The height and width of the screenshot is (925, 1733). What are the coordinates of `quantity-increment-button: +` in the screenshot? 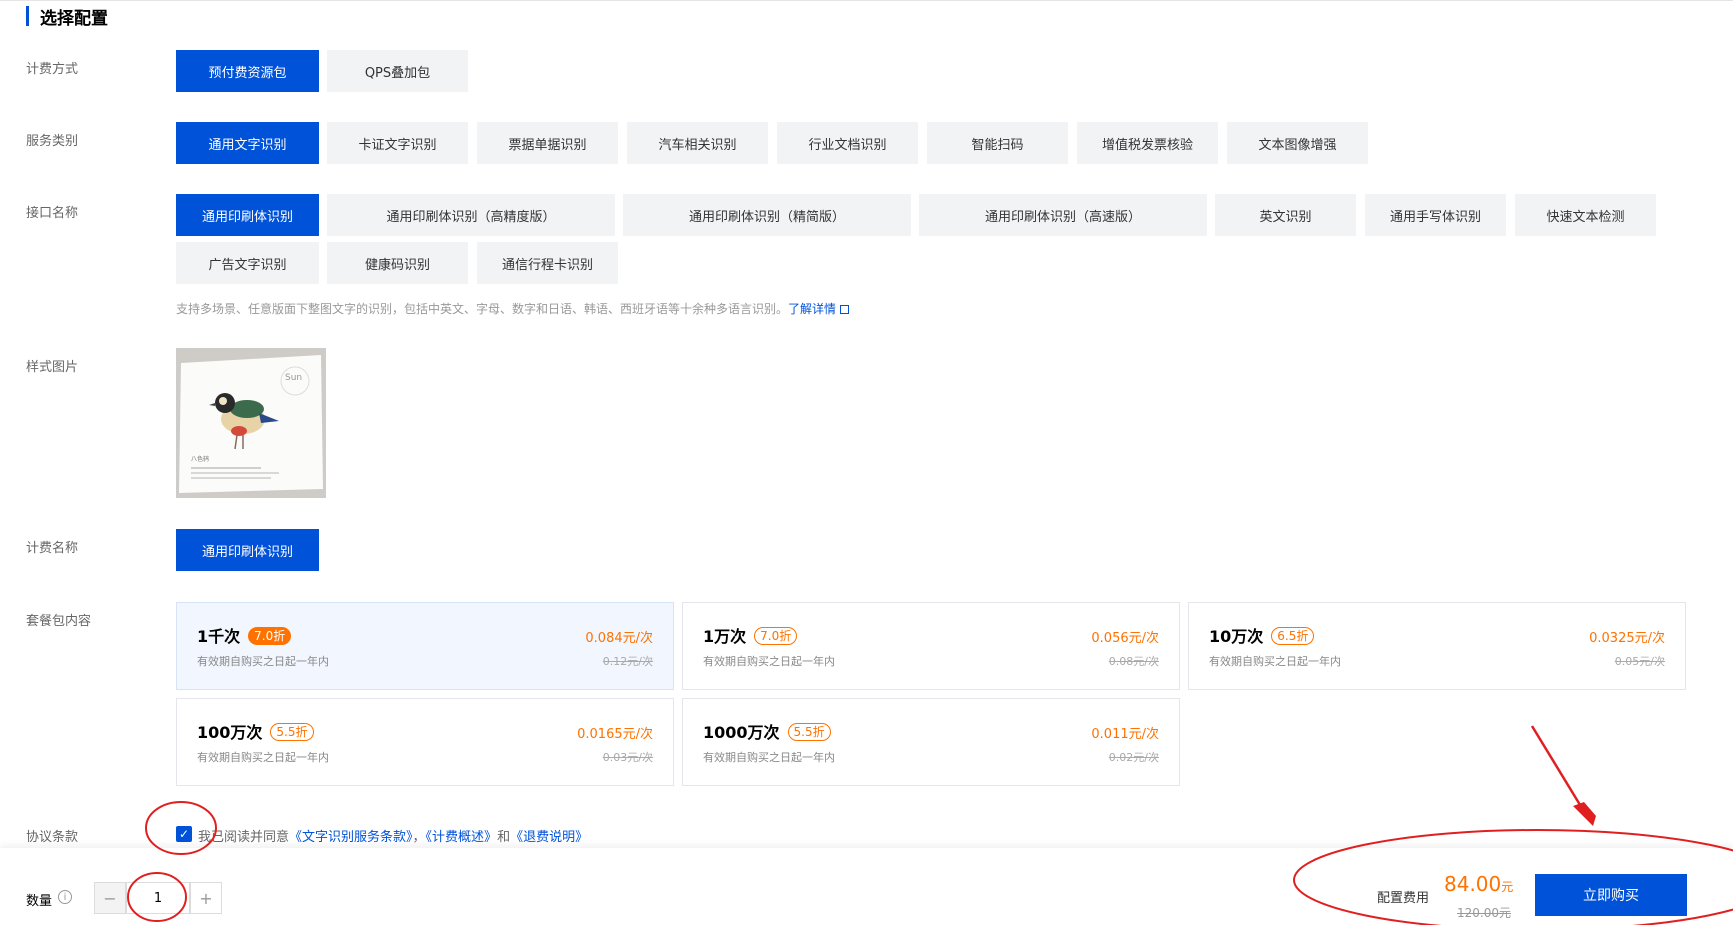 It's located at (206, 898).